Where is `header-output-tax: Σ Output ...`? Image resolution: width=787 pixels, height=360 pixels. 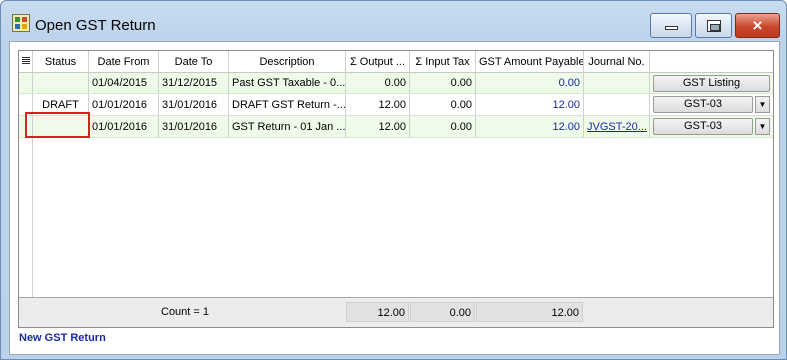 header-output-tax: Σ Output ... is located at coordinates (378, 61).